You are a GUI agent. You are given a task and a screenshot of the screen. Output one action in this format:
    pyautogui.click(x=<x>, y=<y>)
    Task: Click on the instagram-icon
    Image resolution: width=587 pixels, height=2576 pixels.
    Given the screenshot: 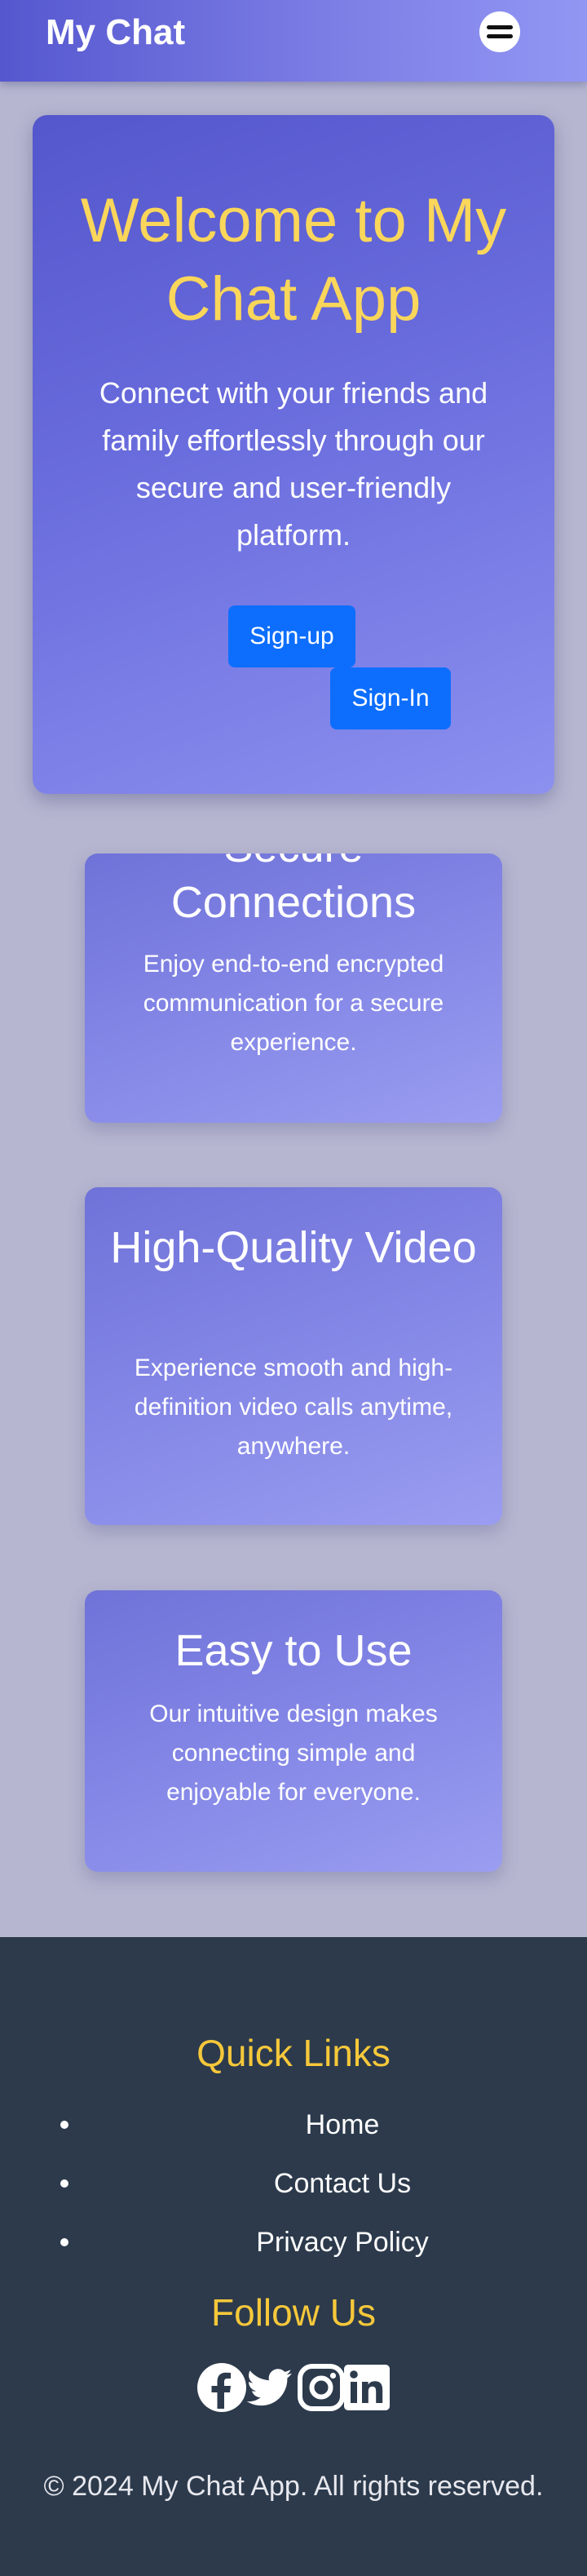 What is the action you would take?
    pyautogui.click(x=321, y=2387)
    